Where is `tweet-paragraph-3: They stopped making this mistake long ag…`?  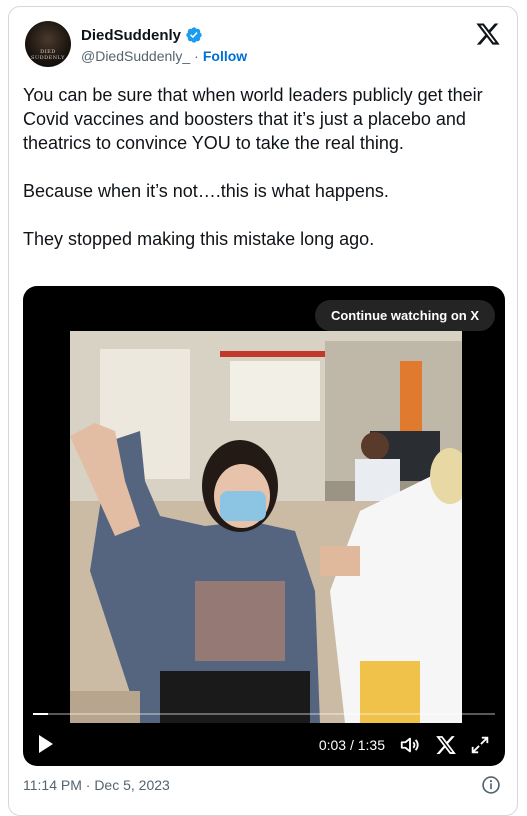
tweet-paragraph-3: They stopped making this mistake long ag… is located at coordinates (199, 239).